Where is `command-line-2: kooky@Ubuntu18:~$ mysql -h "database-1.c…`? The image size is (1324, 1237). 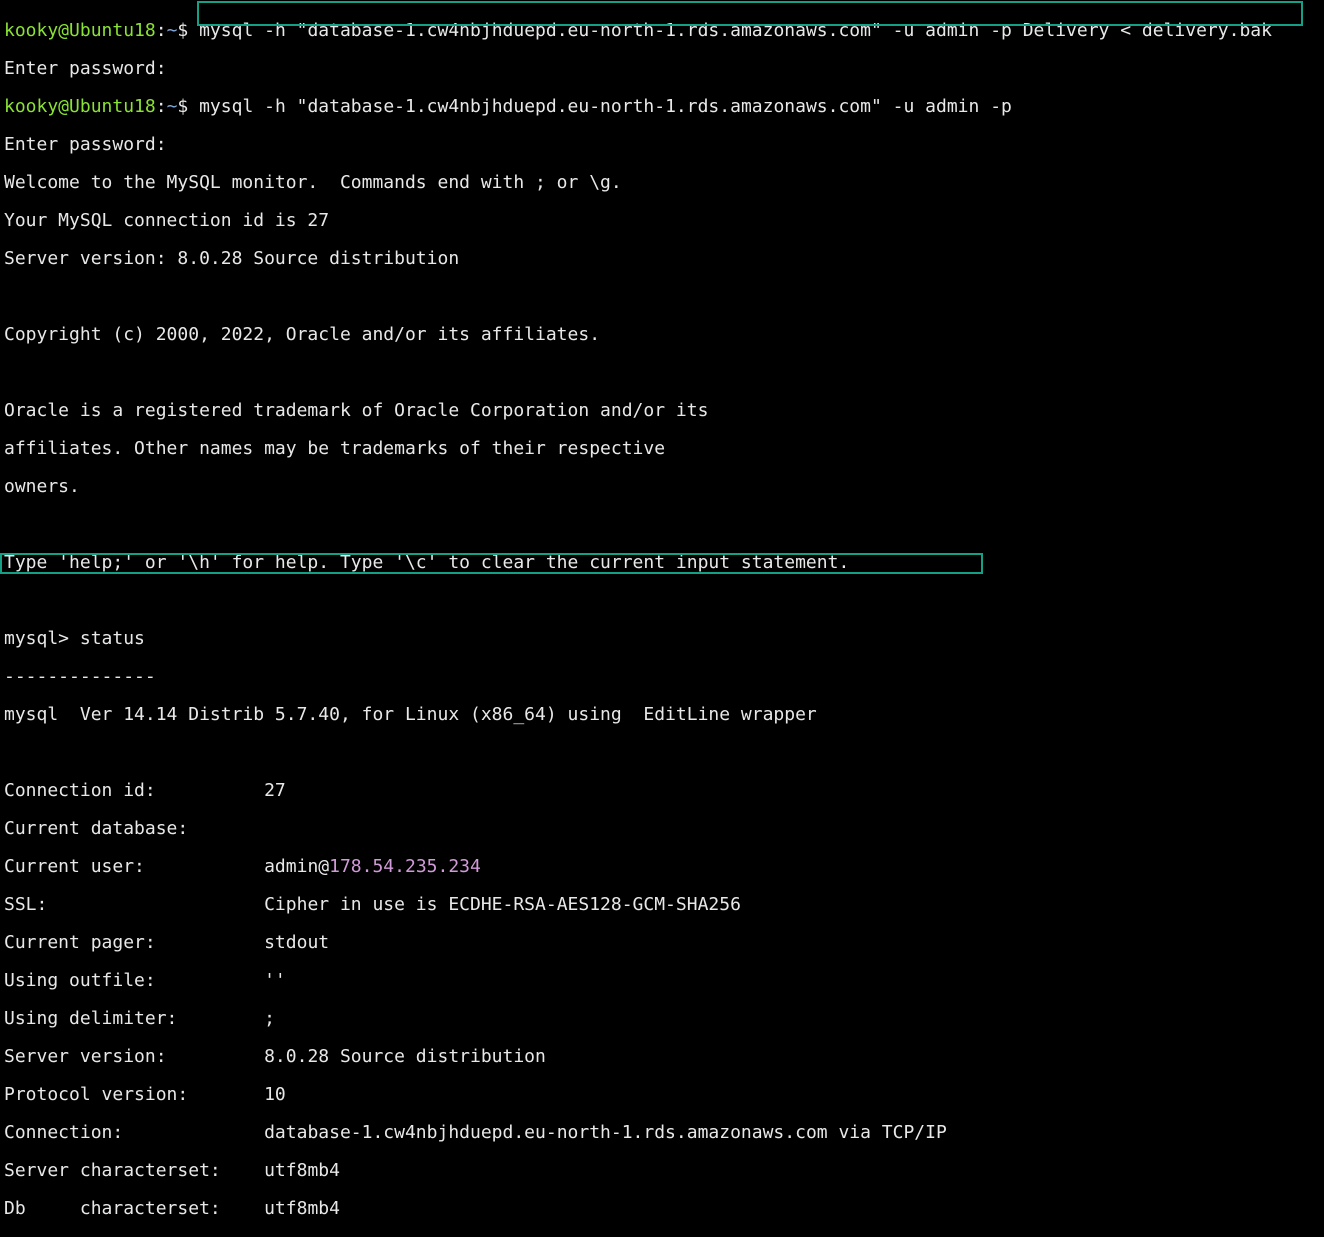 command-line-2: kooky@Ubuntu18:~$ mysql -h "database-1.c… is located at coordinates (638, 106).